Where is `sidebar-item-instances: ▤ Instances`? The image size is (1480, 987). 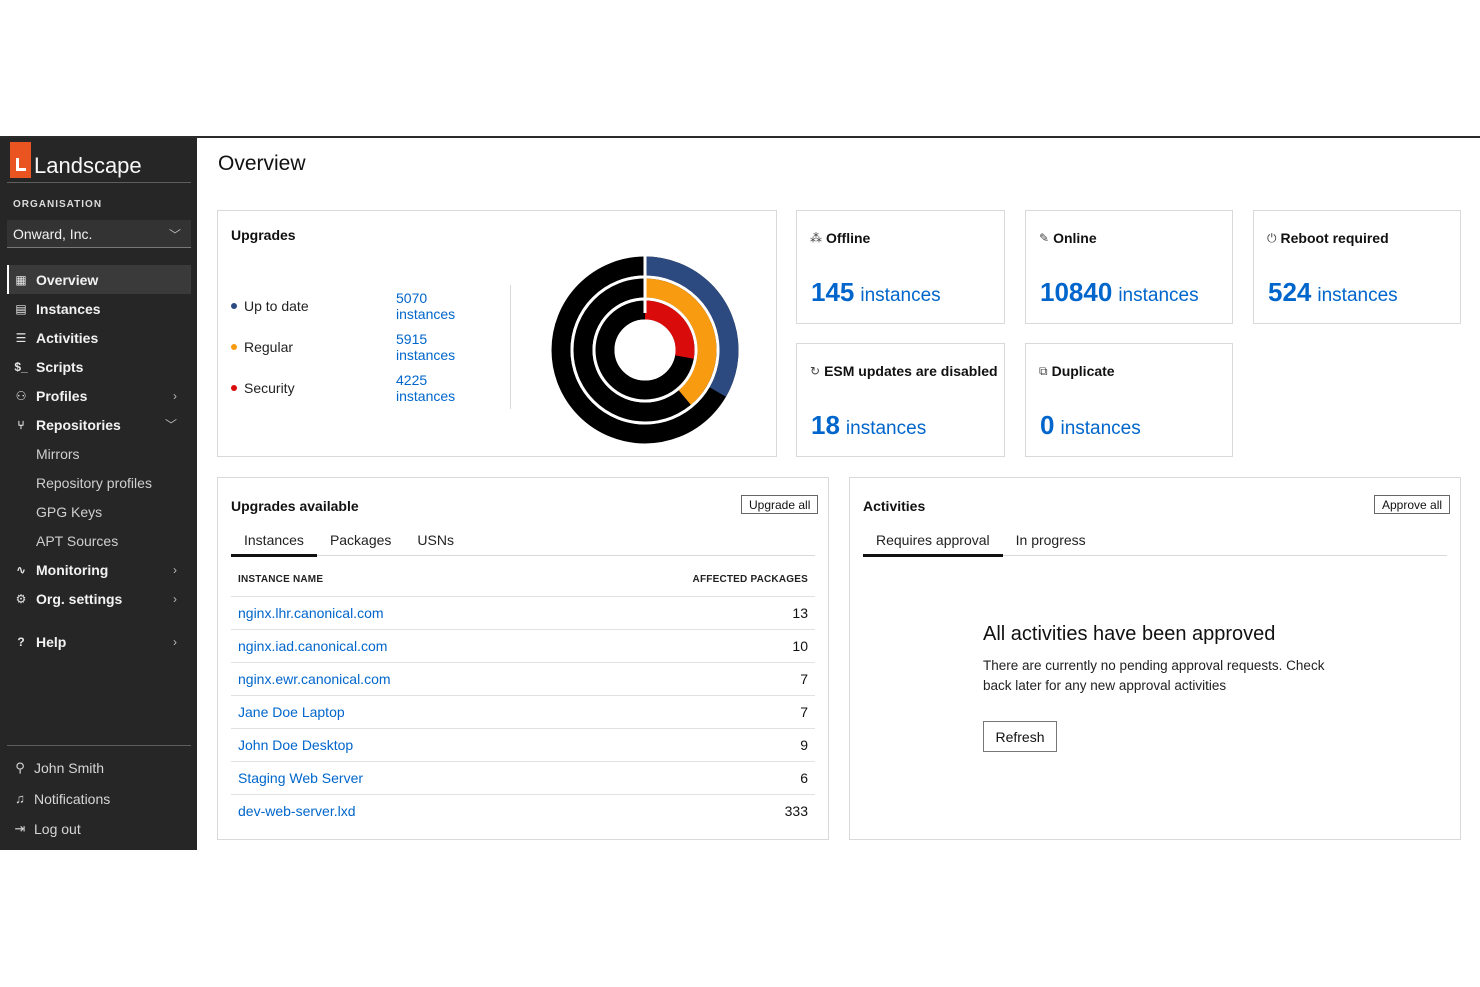 sidebar-item-instances: ▤ Instances is located at coordinates (99, 308).